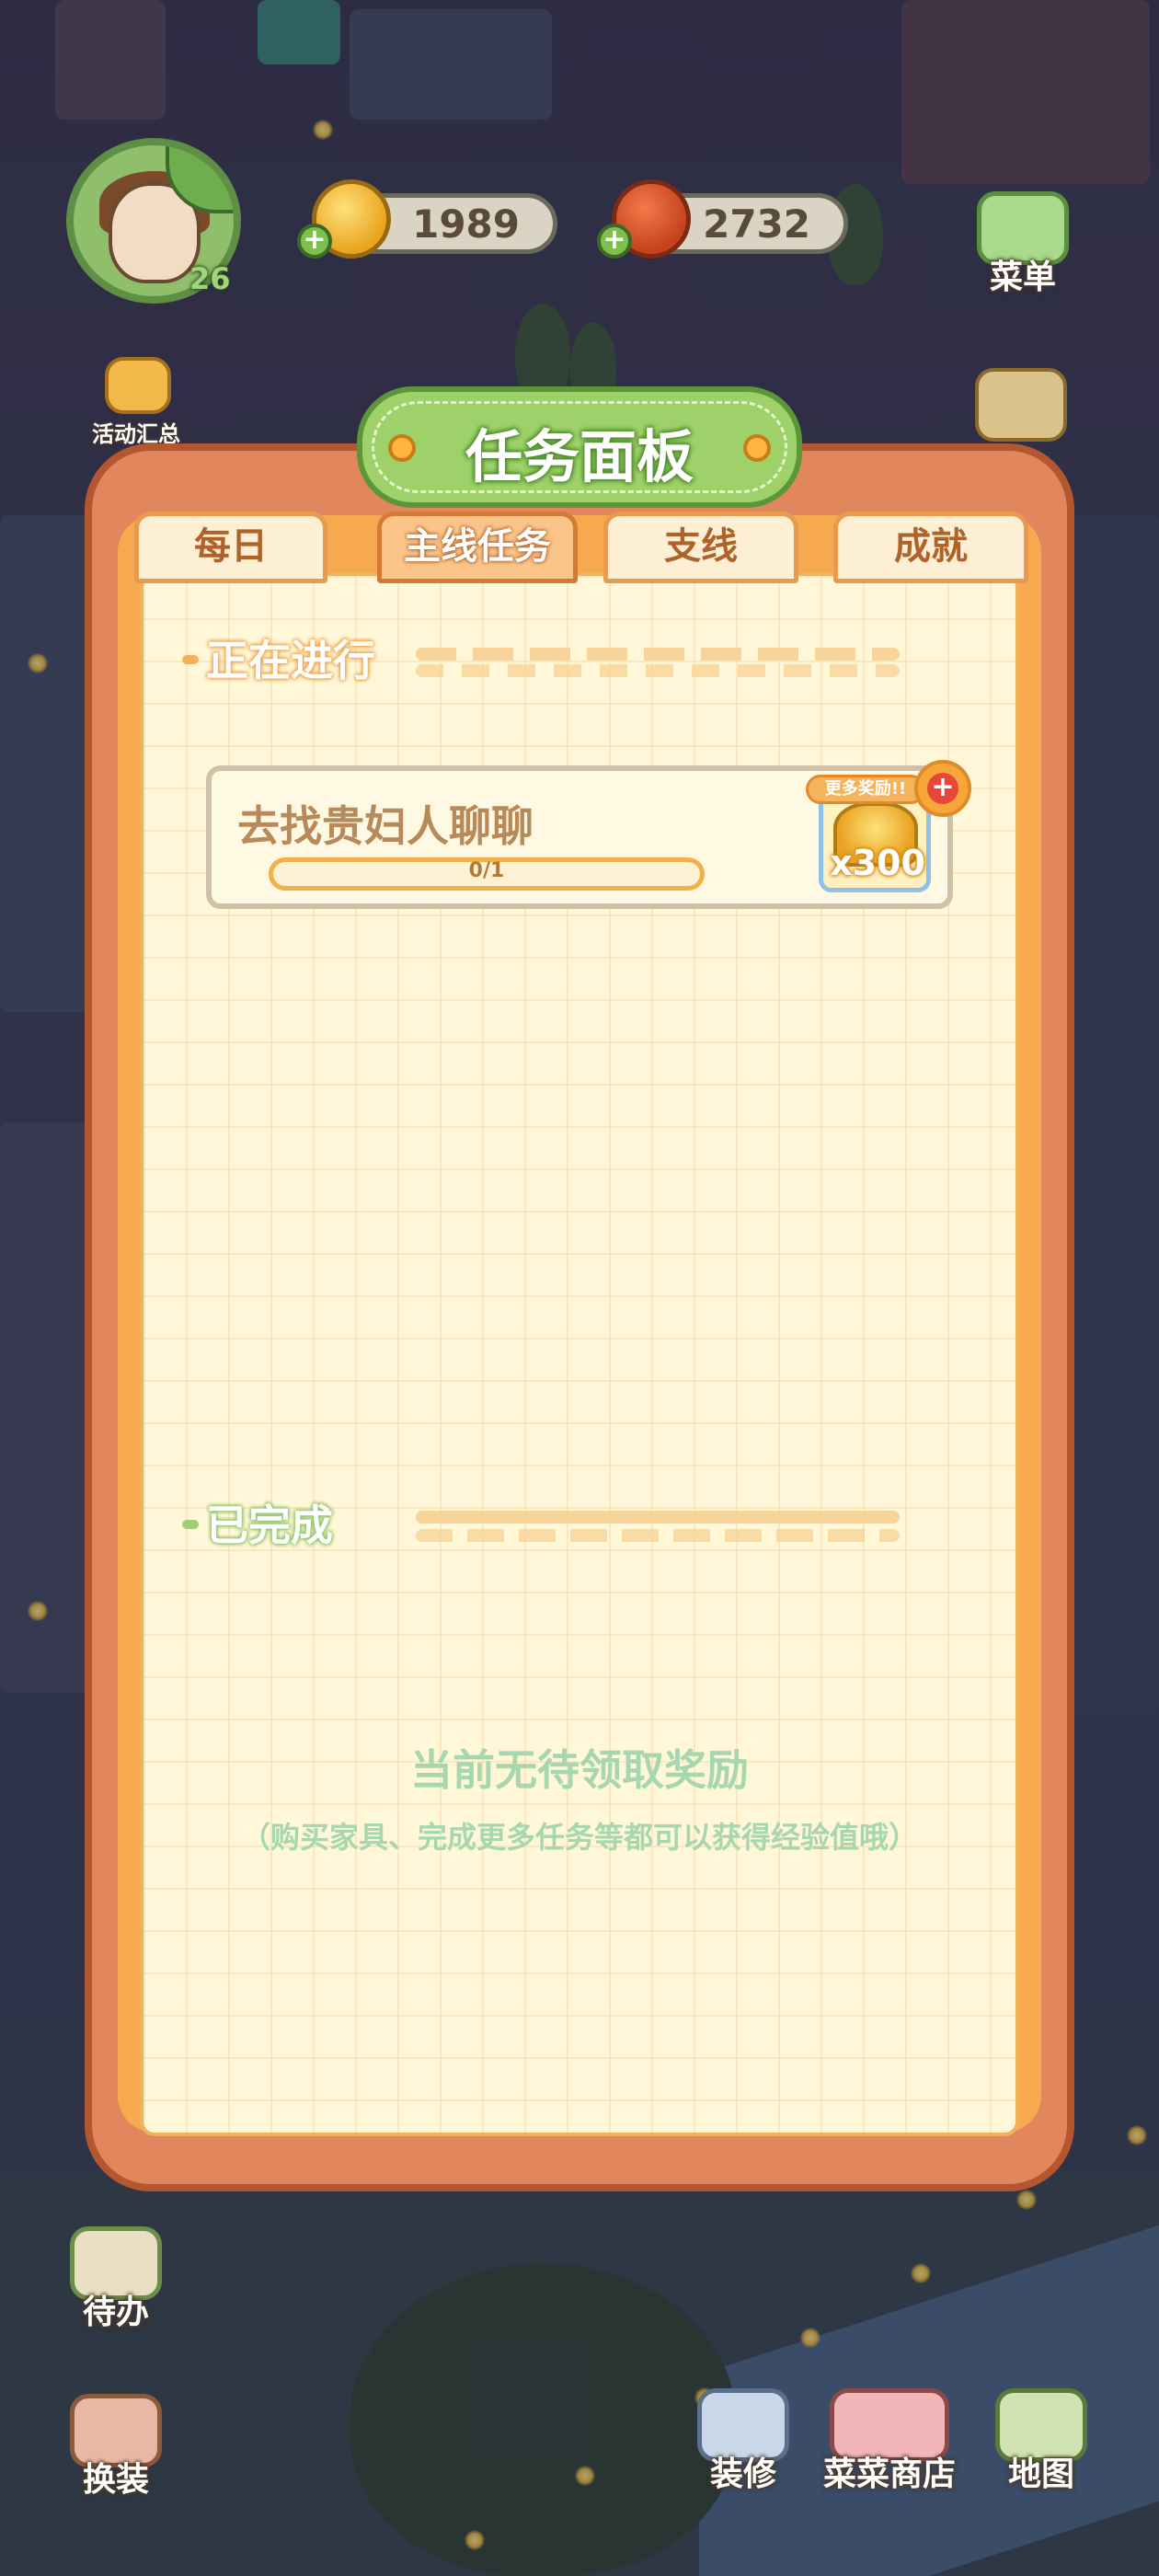 Image resolution: width=1159 pixels, height=2576 pixels. What do you see at coordinates (138, 385) in the screenshot?
I see `events-icon` at bounding box center [138, 385].